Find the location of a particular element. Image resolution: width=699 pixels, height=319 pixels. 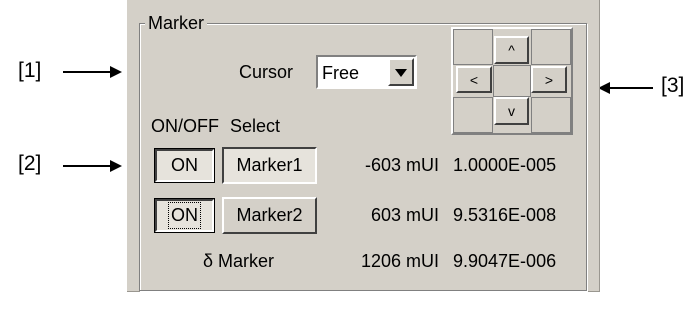

marker2-value: 9.5316E-008 is located at coordinates (505, 215).